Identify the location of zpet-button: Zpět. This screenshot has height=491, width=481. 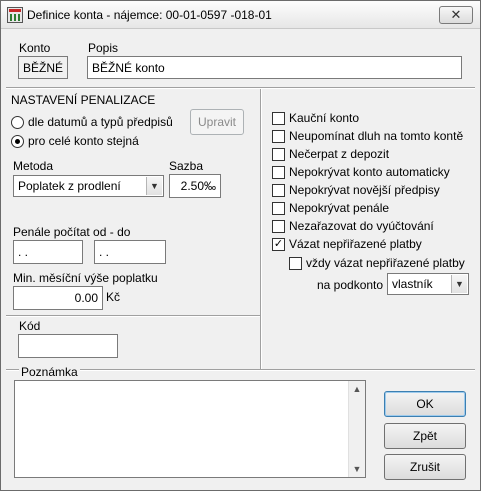
(425, 436).